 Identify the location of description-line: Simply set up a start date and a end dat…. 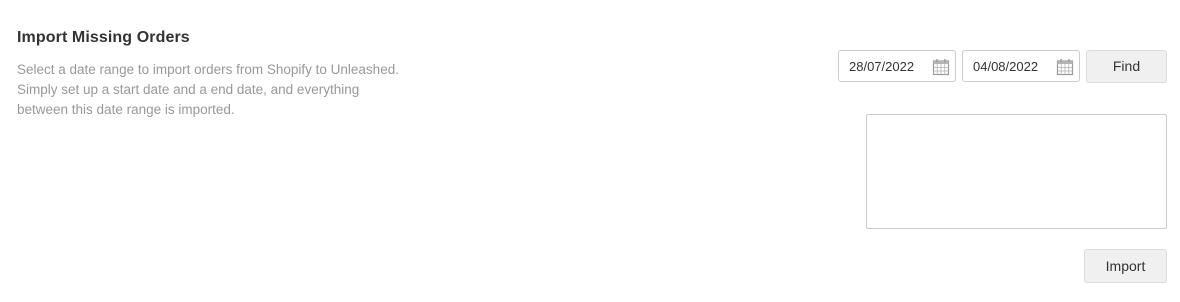
(188, 89).